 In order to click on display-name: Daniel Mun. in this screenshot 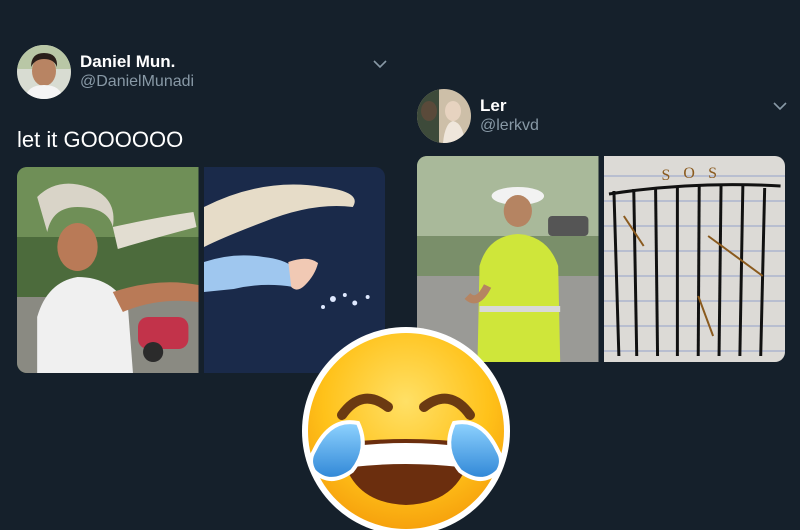, I will do `click(127, 62)`.